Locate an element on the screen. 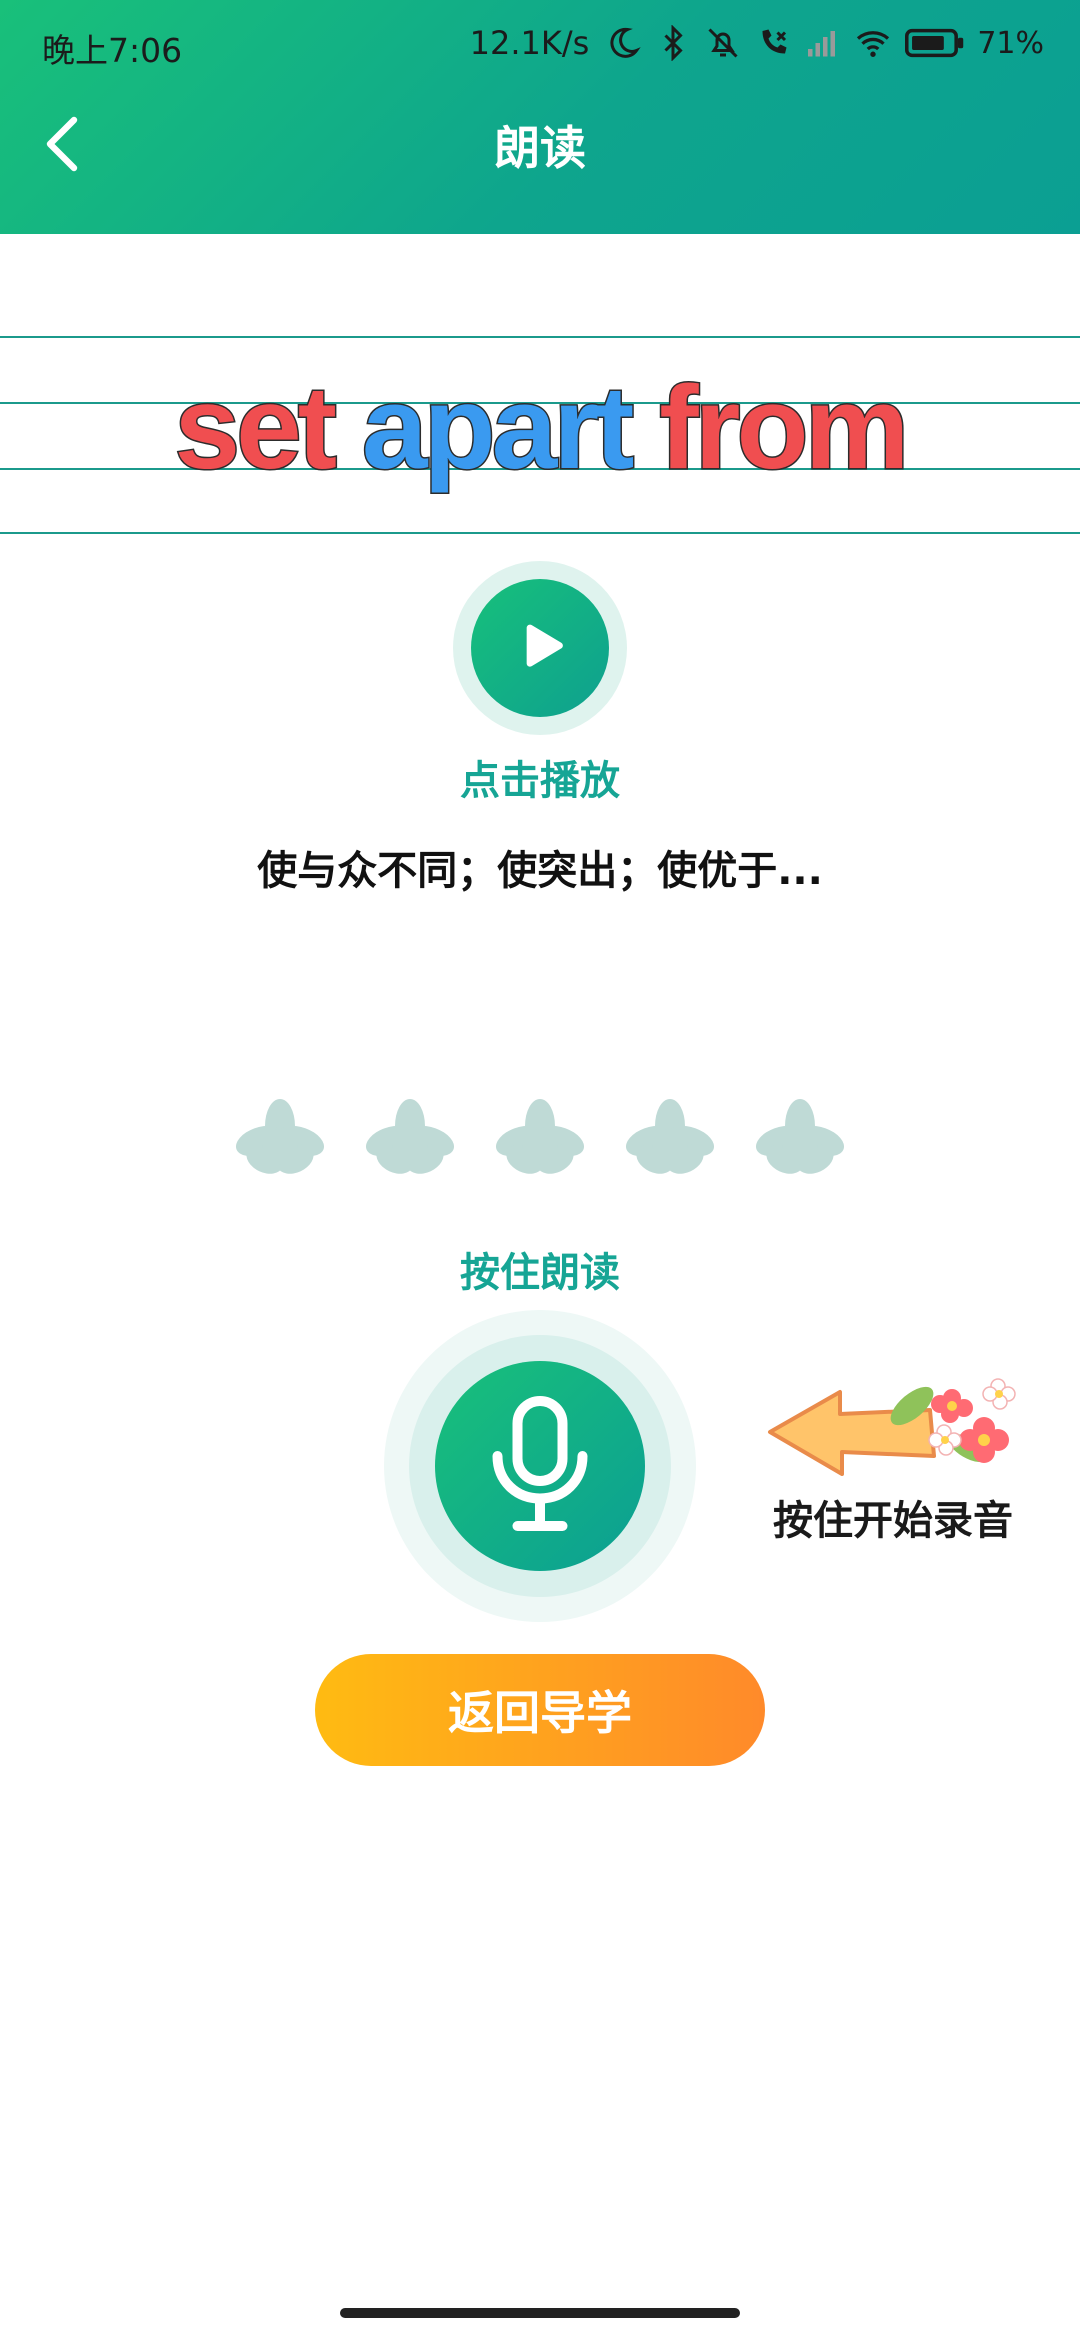 This screenshot has width=1080, height=2340. status-icons: 12.1K/s 71% is located at coordinates (757, 43).